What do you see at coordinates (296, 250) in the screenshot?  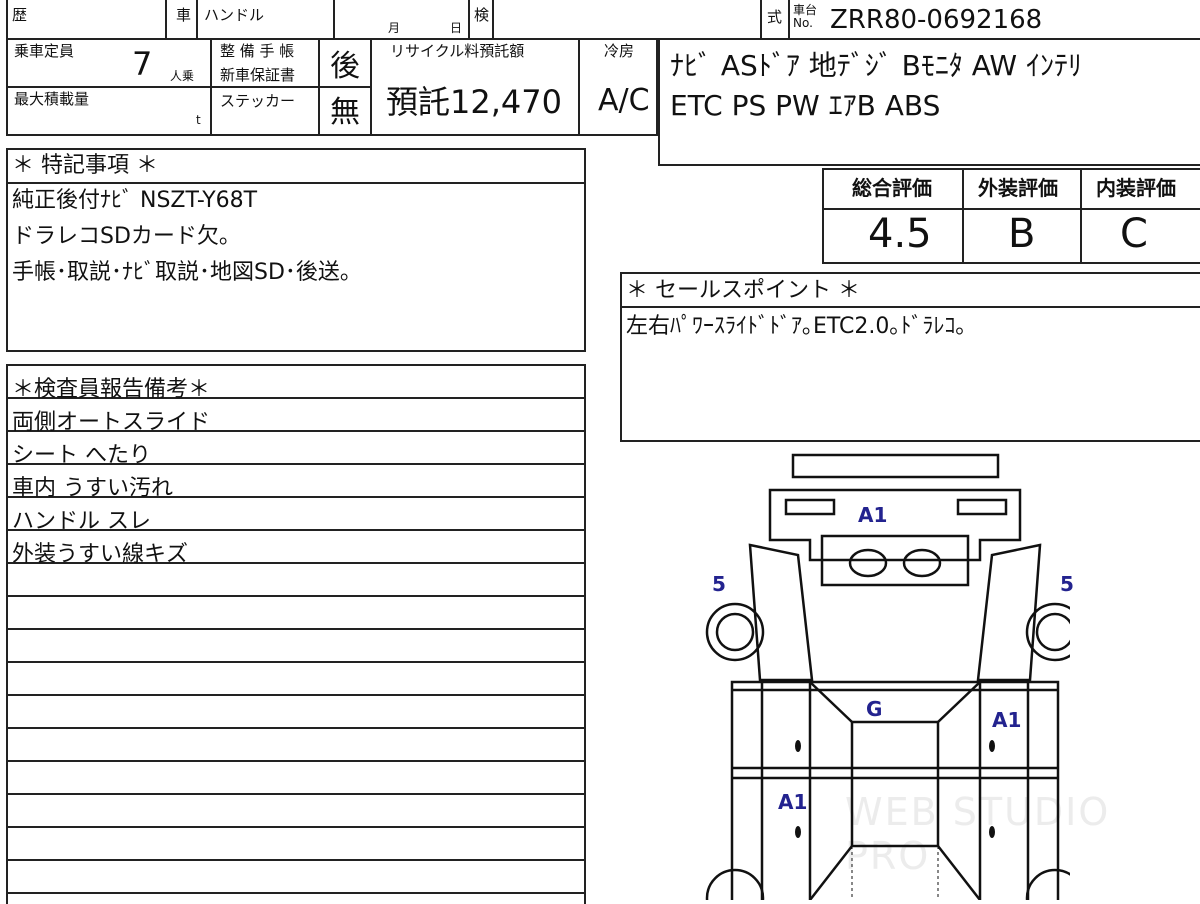 I see `special-notes-box` at bounding box center [296, 250].